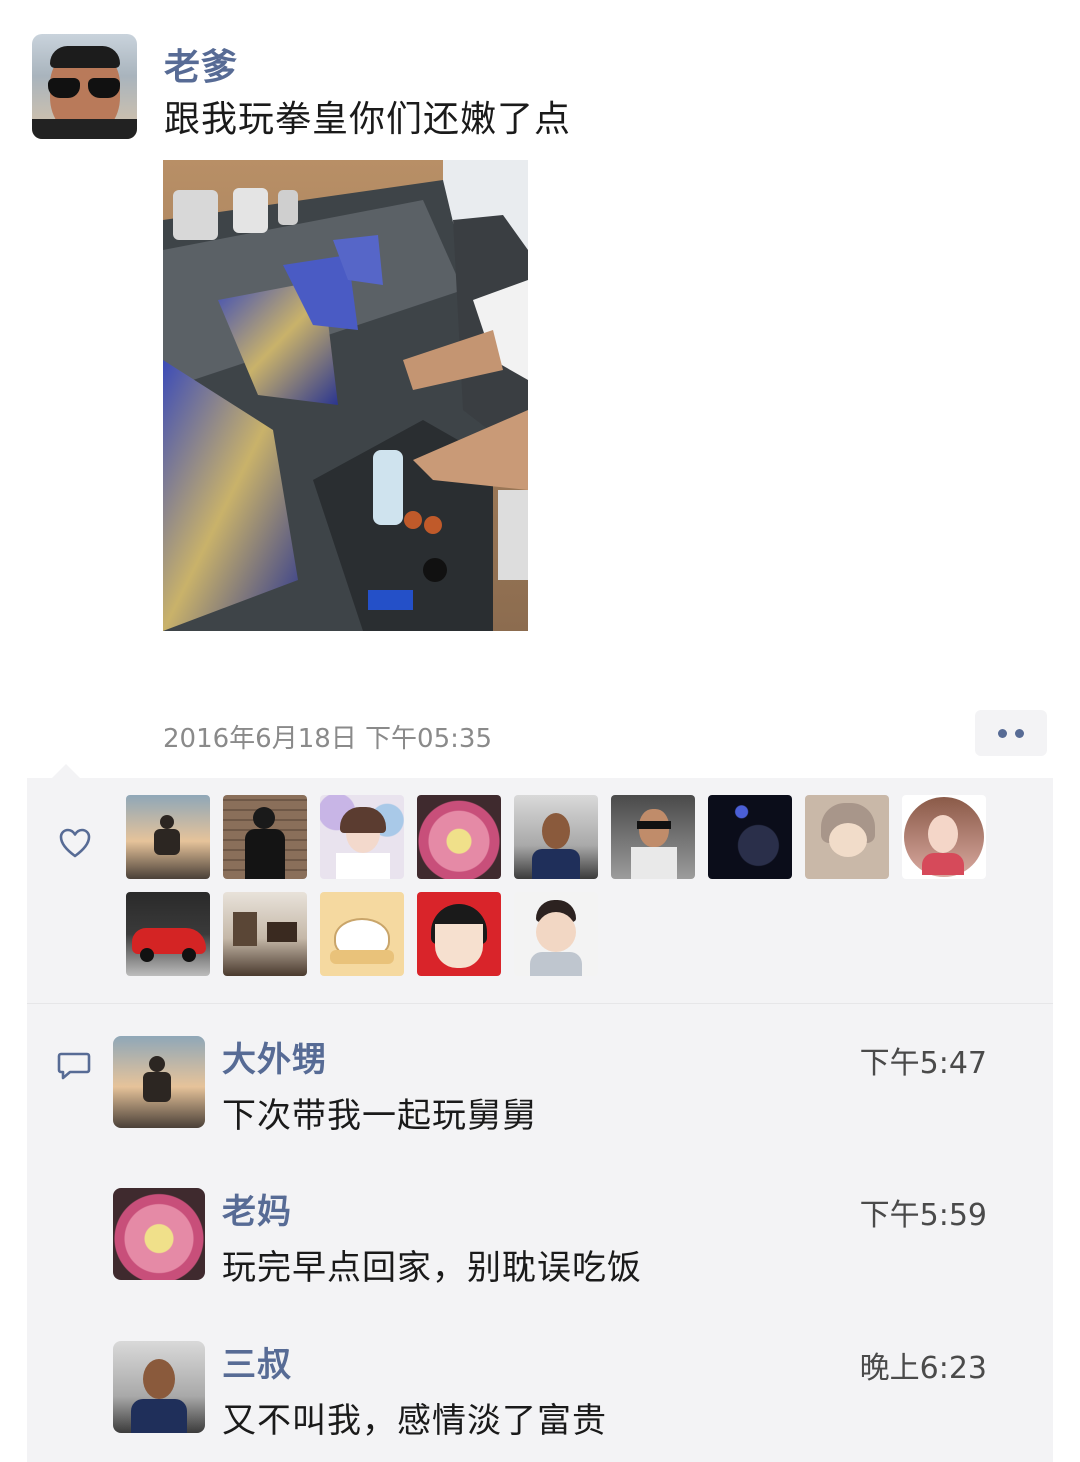 The height and width of the screenshot is (1462, 1080). I want to click on like-avatar-person-brick-wall, so click(265, 837).